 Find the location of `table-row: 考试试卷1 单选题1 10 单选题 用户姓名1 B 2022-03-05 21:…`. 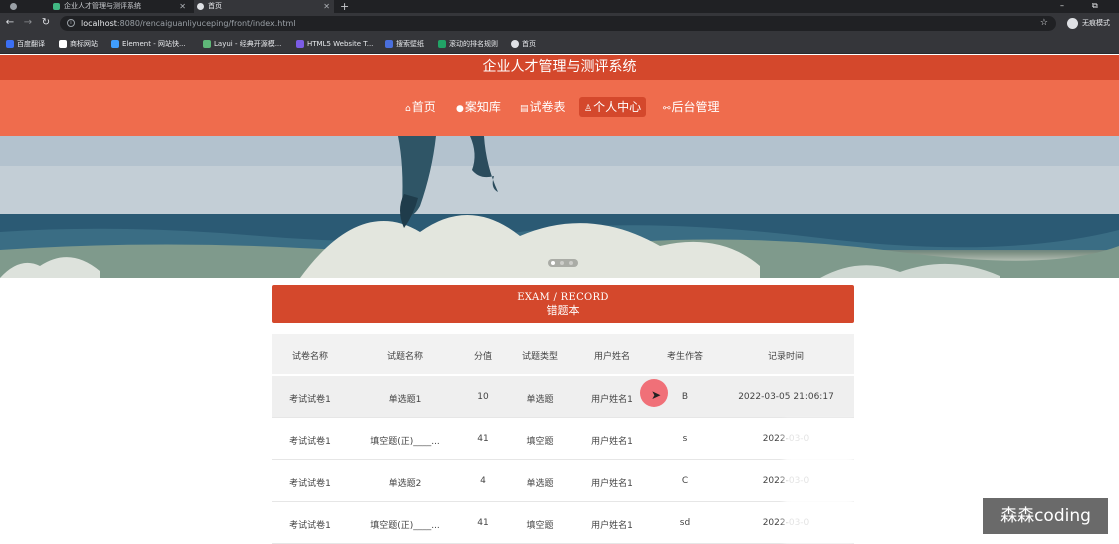

table-row: 考试试卷1 单选题1 10 单选题 用户姓名1 B 2022-03-05 21:… is located at coordinates (563, 397).